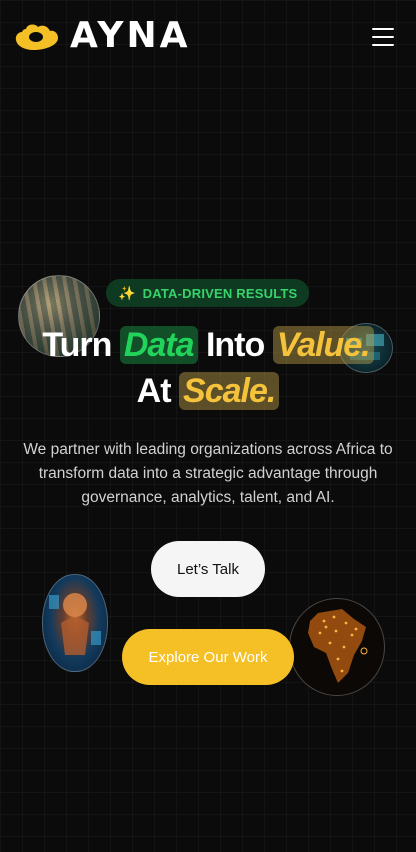  I want to click on africa-map-image, so click(337, 647).